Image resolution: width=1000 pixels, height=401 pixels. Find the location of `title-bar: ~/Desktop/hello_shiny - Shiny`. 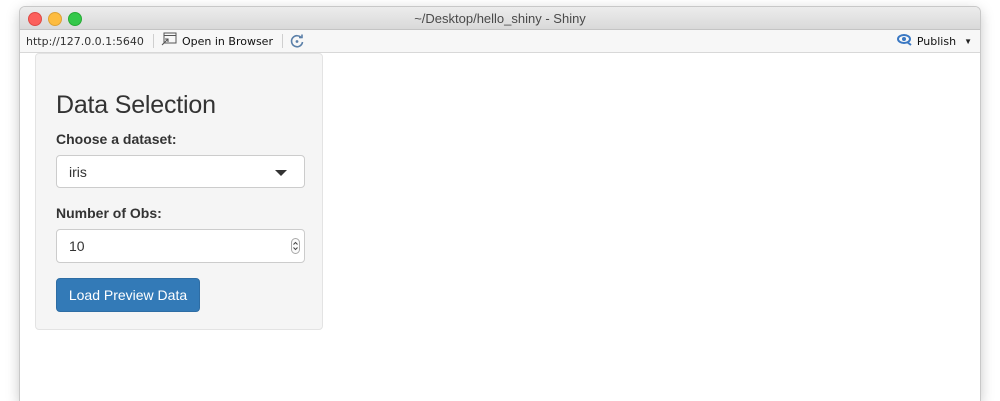

title-bar: ~/Desktop/hello_shiny - Shiny is located at coordinates (500, 18).